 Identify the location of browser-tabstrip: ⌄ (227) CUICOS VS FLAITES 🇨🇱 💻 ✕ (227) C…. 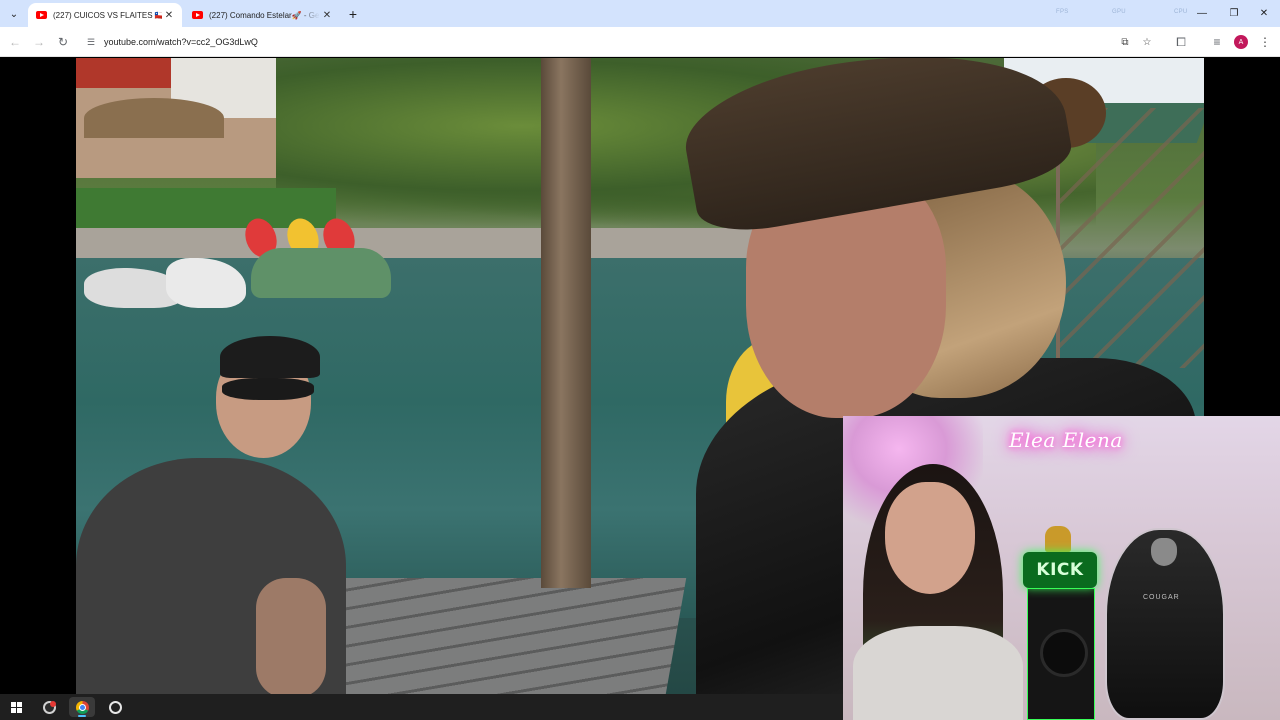
(640, 13).